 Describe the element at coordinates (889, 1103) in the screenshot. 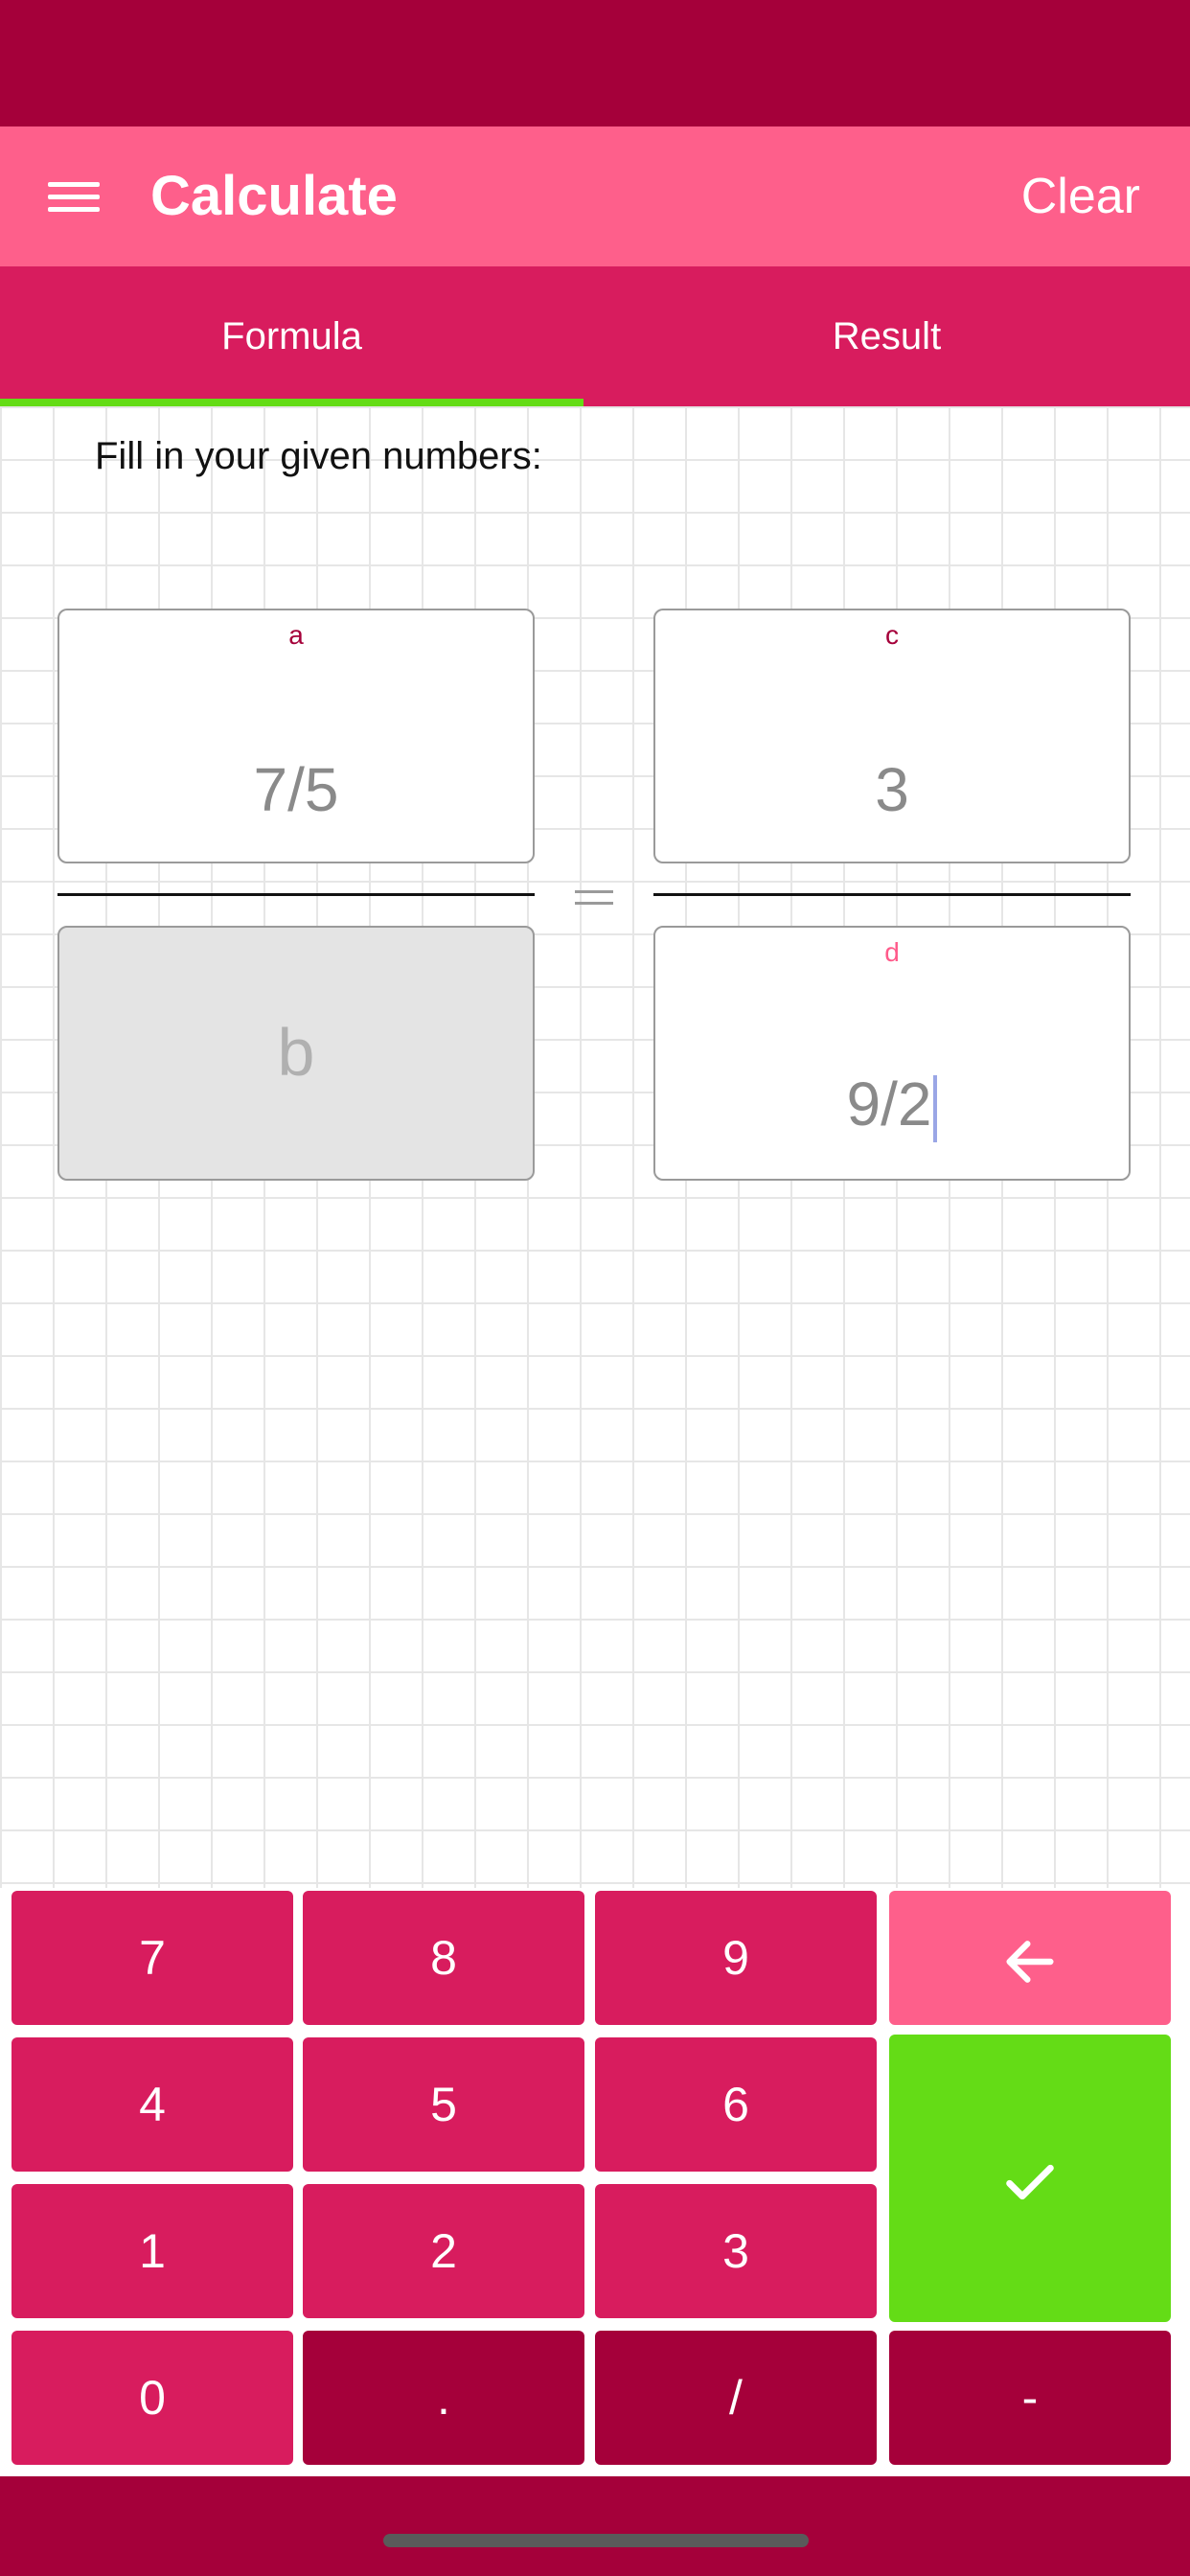

I see `field-d-value: 9/2` at that location.